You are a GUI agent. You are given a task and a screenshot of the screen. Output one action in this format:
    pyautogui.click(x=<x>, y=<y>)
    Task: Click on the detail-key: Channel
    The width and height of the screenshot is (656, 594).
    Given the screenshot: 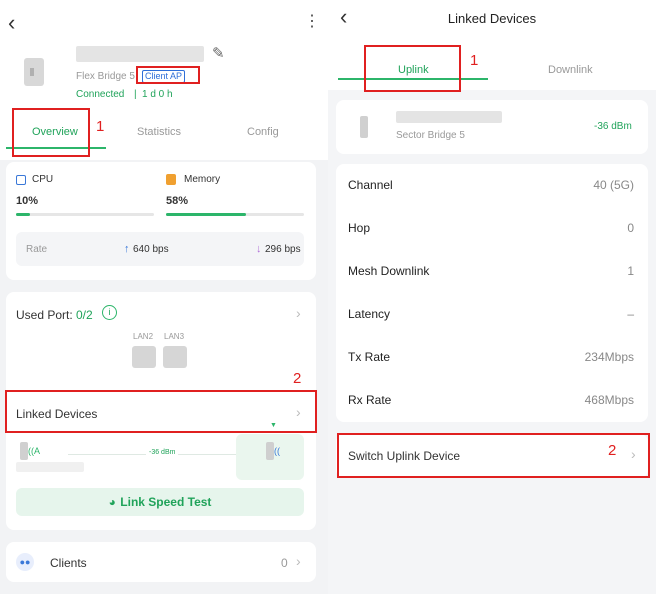 What is the action you would take?
    pyautogui.click(x=370, y=185)
    